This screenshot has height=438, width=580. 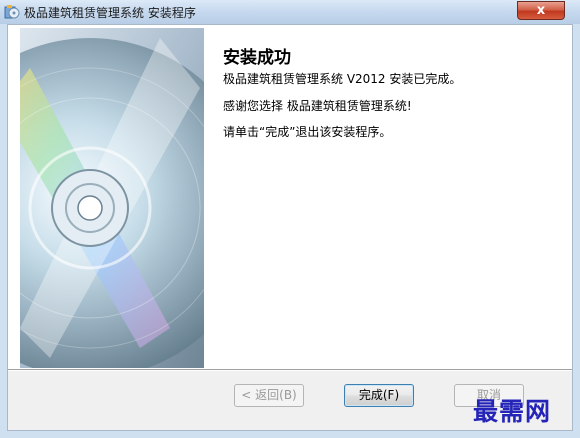 What do you see at coordinates (290, 12) in the screenshot?
I see `title-bar: 极品建筑租赁管理系统 安装程序 x` at bounding box center [290, 12].